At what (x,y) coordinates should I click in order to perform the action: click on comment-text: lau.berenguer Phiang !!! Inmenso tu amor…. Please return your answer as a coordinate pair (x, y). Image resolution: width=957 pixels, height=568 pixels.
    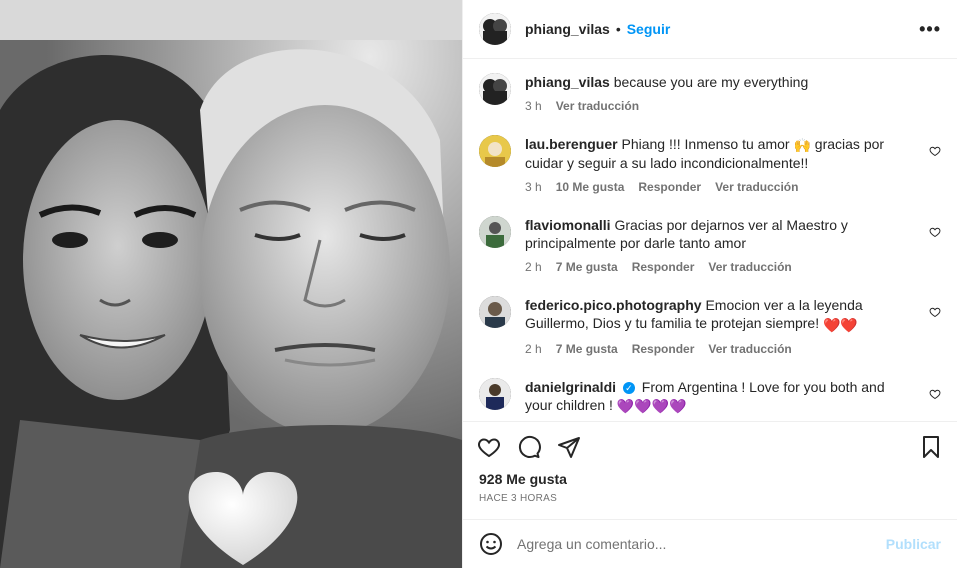
    Looking at the image, I should click on (718, 153).